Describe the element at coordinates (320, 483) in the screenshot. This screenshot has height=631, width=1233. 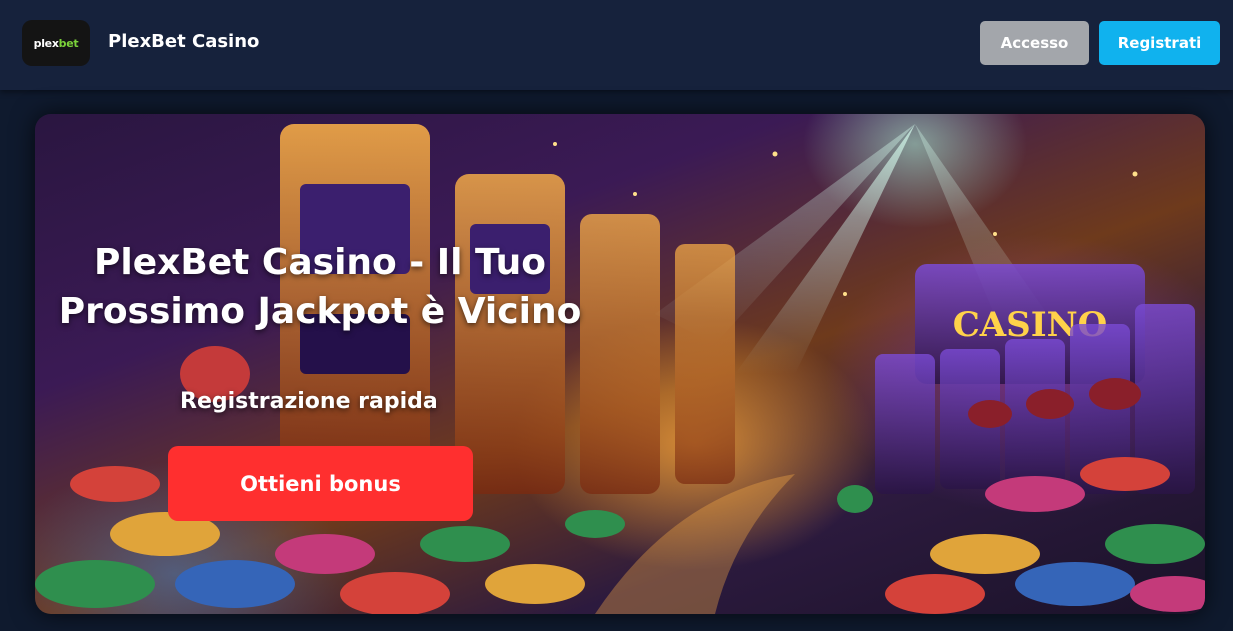
I see `get-bonus-button: Ottieni bonus` at that location.